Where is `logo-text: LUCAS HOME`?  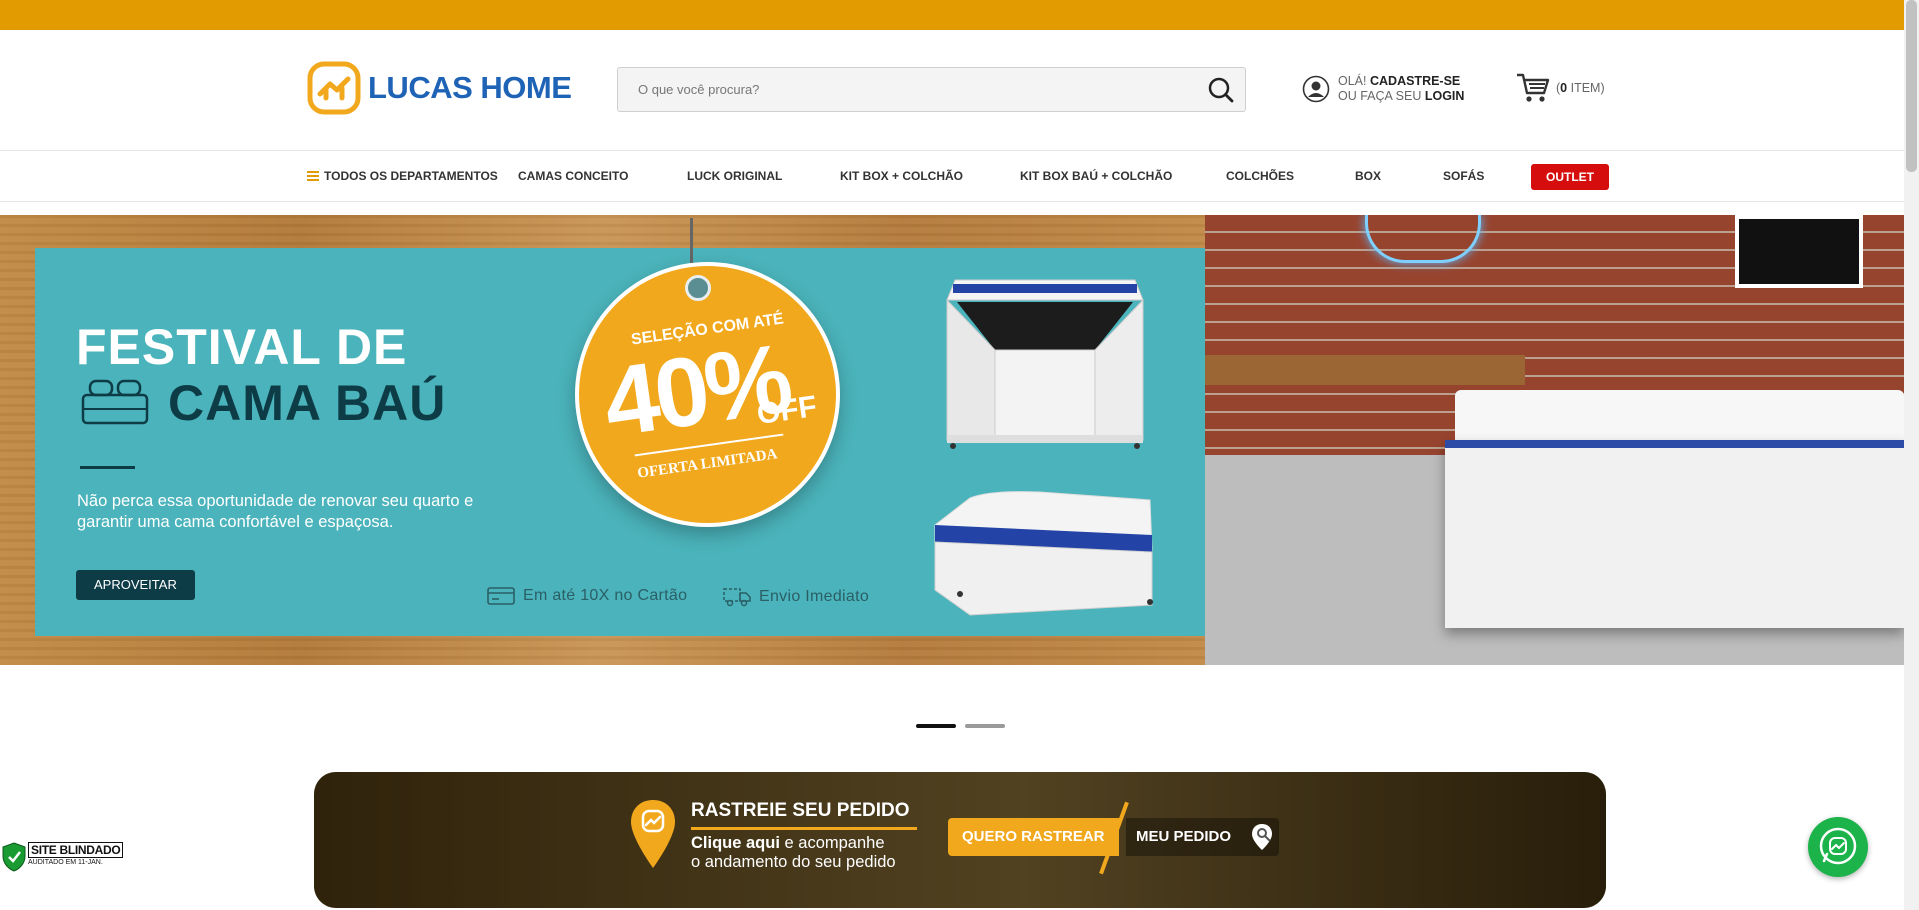 logo-text: LUCAS HOME is located at coordinates (470, 87).